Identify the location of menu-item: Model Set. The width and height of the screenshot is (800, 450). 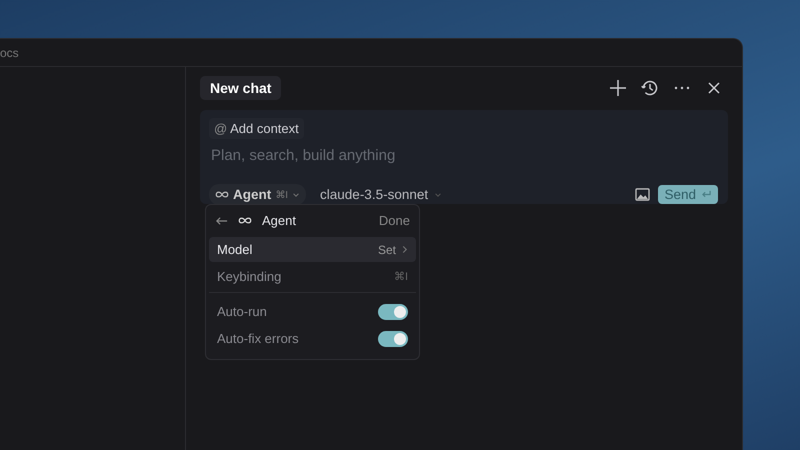
(312, 249).